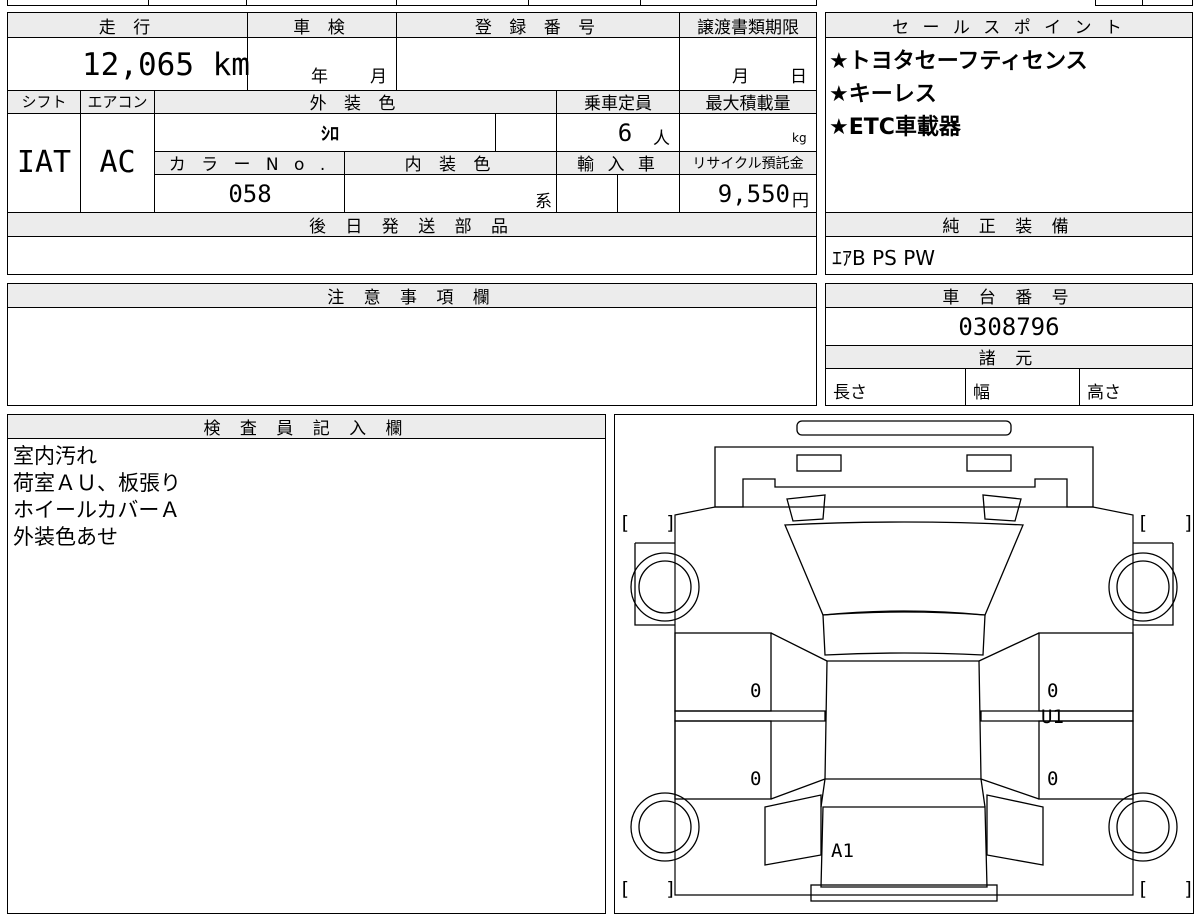 This screenshot has height=914, width=1200. I want to click on cargo-divider, so click(903, 793).